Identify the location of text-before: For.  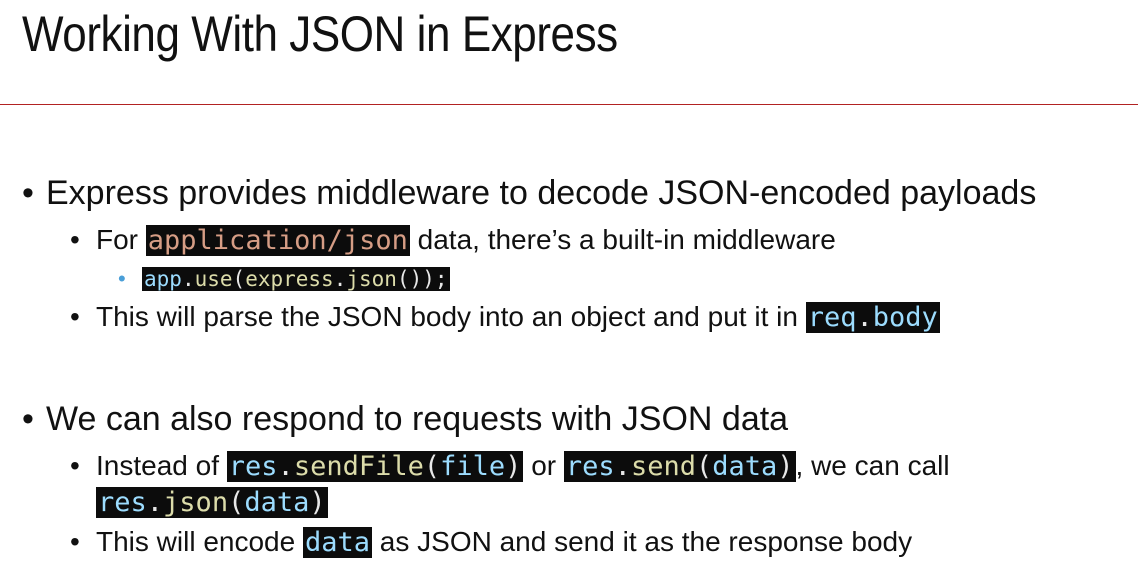
(121, 239).